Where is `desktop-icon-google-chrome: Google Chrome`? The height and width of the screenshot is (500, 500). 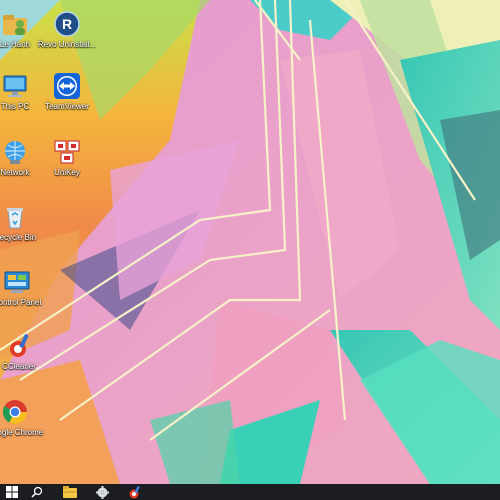
desktop-icon-google-chrome: Google Chrome is located at coordinates (23, 417).